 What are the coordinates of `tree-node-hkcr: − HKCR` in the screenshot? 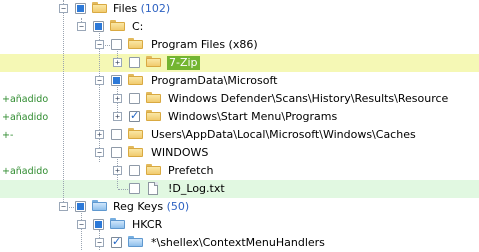 It's located at (239, 225).